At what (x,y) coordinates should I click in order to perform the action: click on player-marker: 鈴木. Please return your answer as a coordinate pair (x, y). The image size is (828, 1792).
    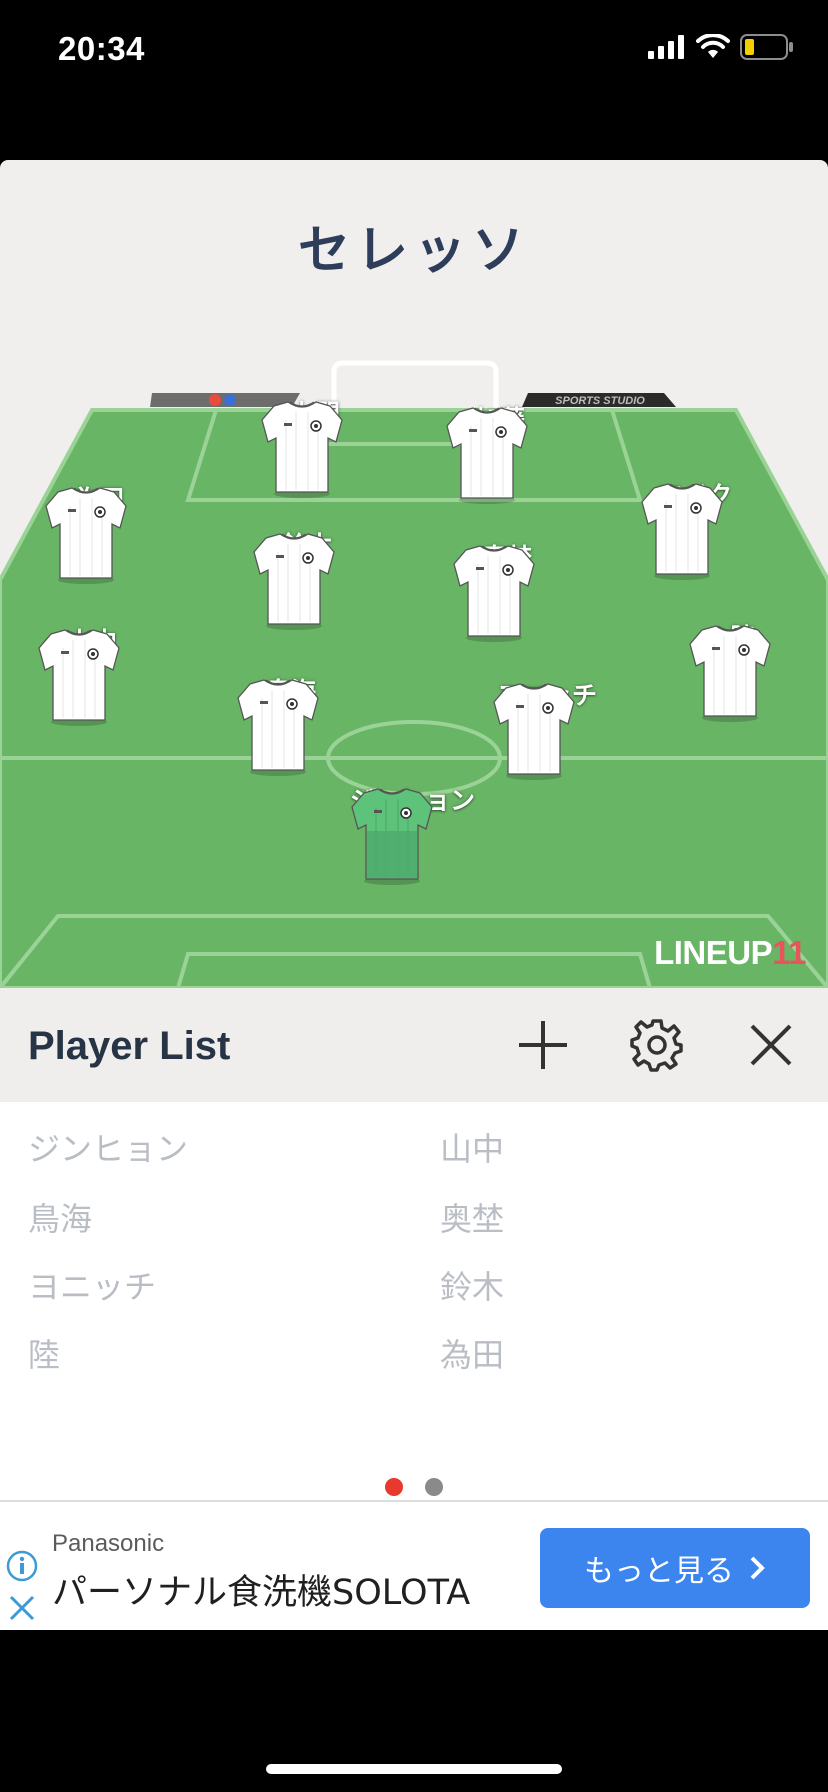
    Looking at the image, I should click on (307, 580).